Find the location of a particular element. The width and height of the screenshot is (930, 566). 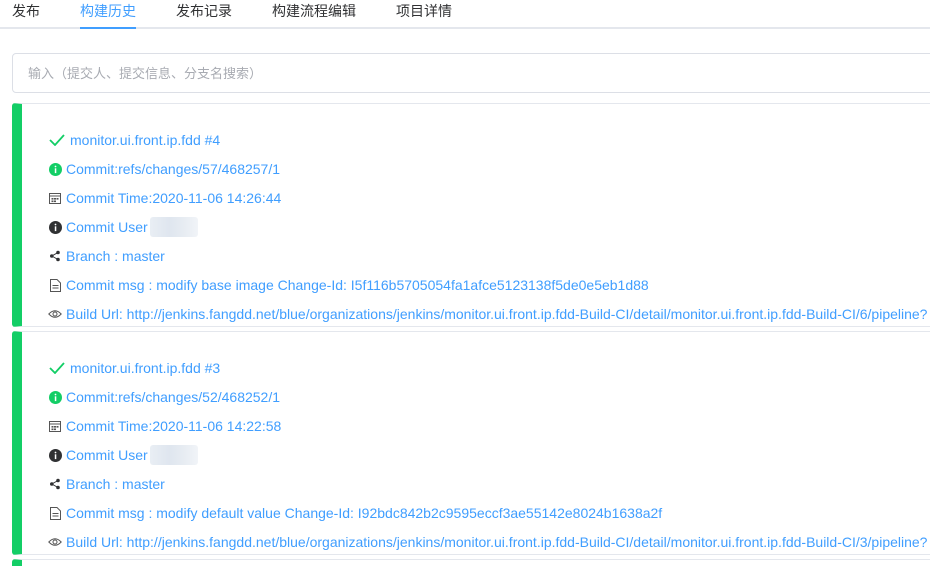

commit-time: Commit Time:2020-11-06 14:26:44 is located at coordinates (174, 198).